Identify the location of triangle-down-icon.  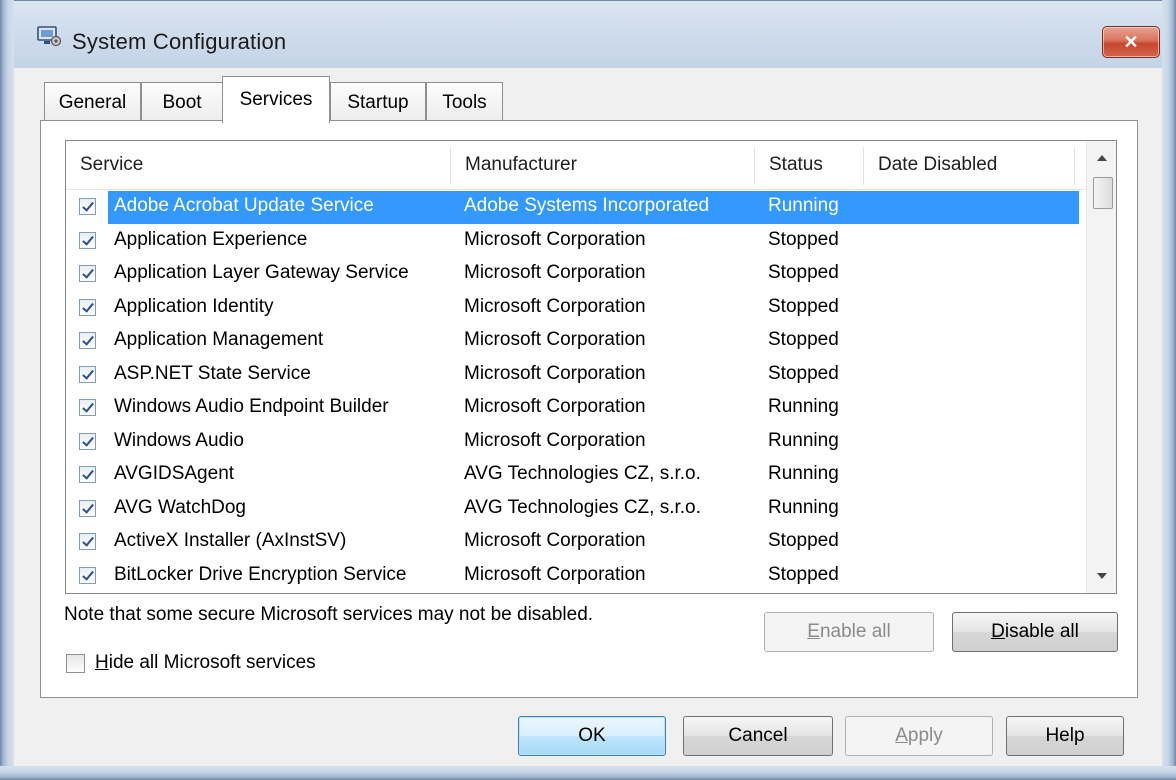
(1102, 576).